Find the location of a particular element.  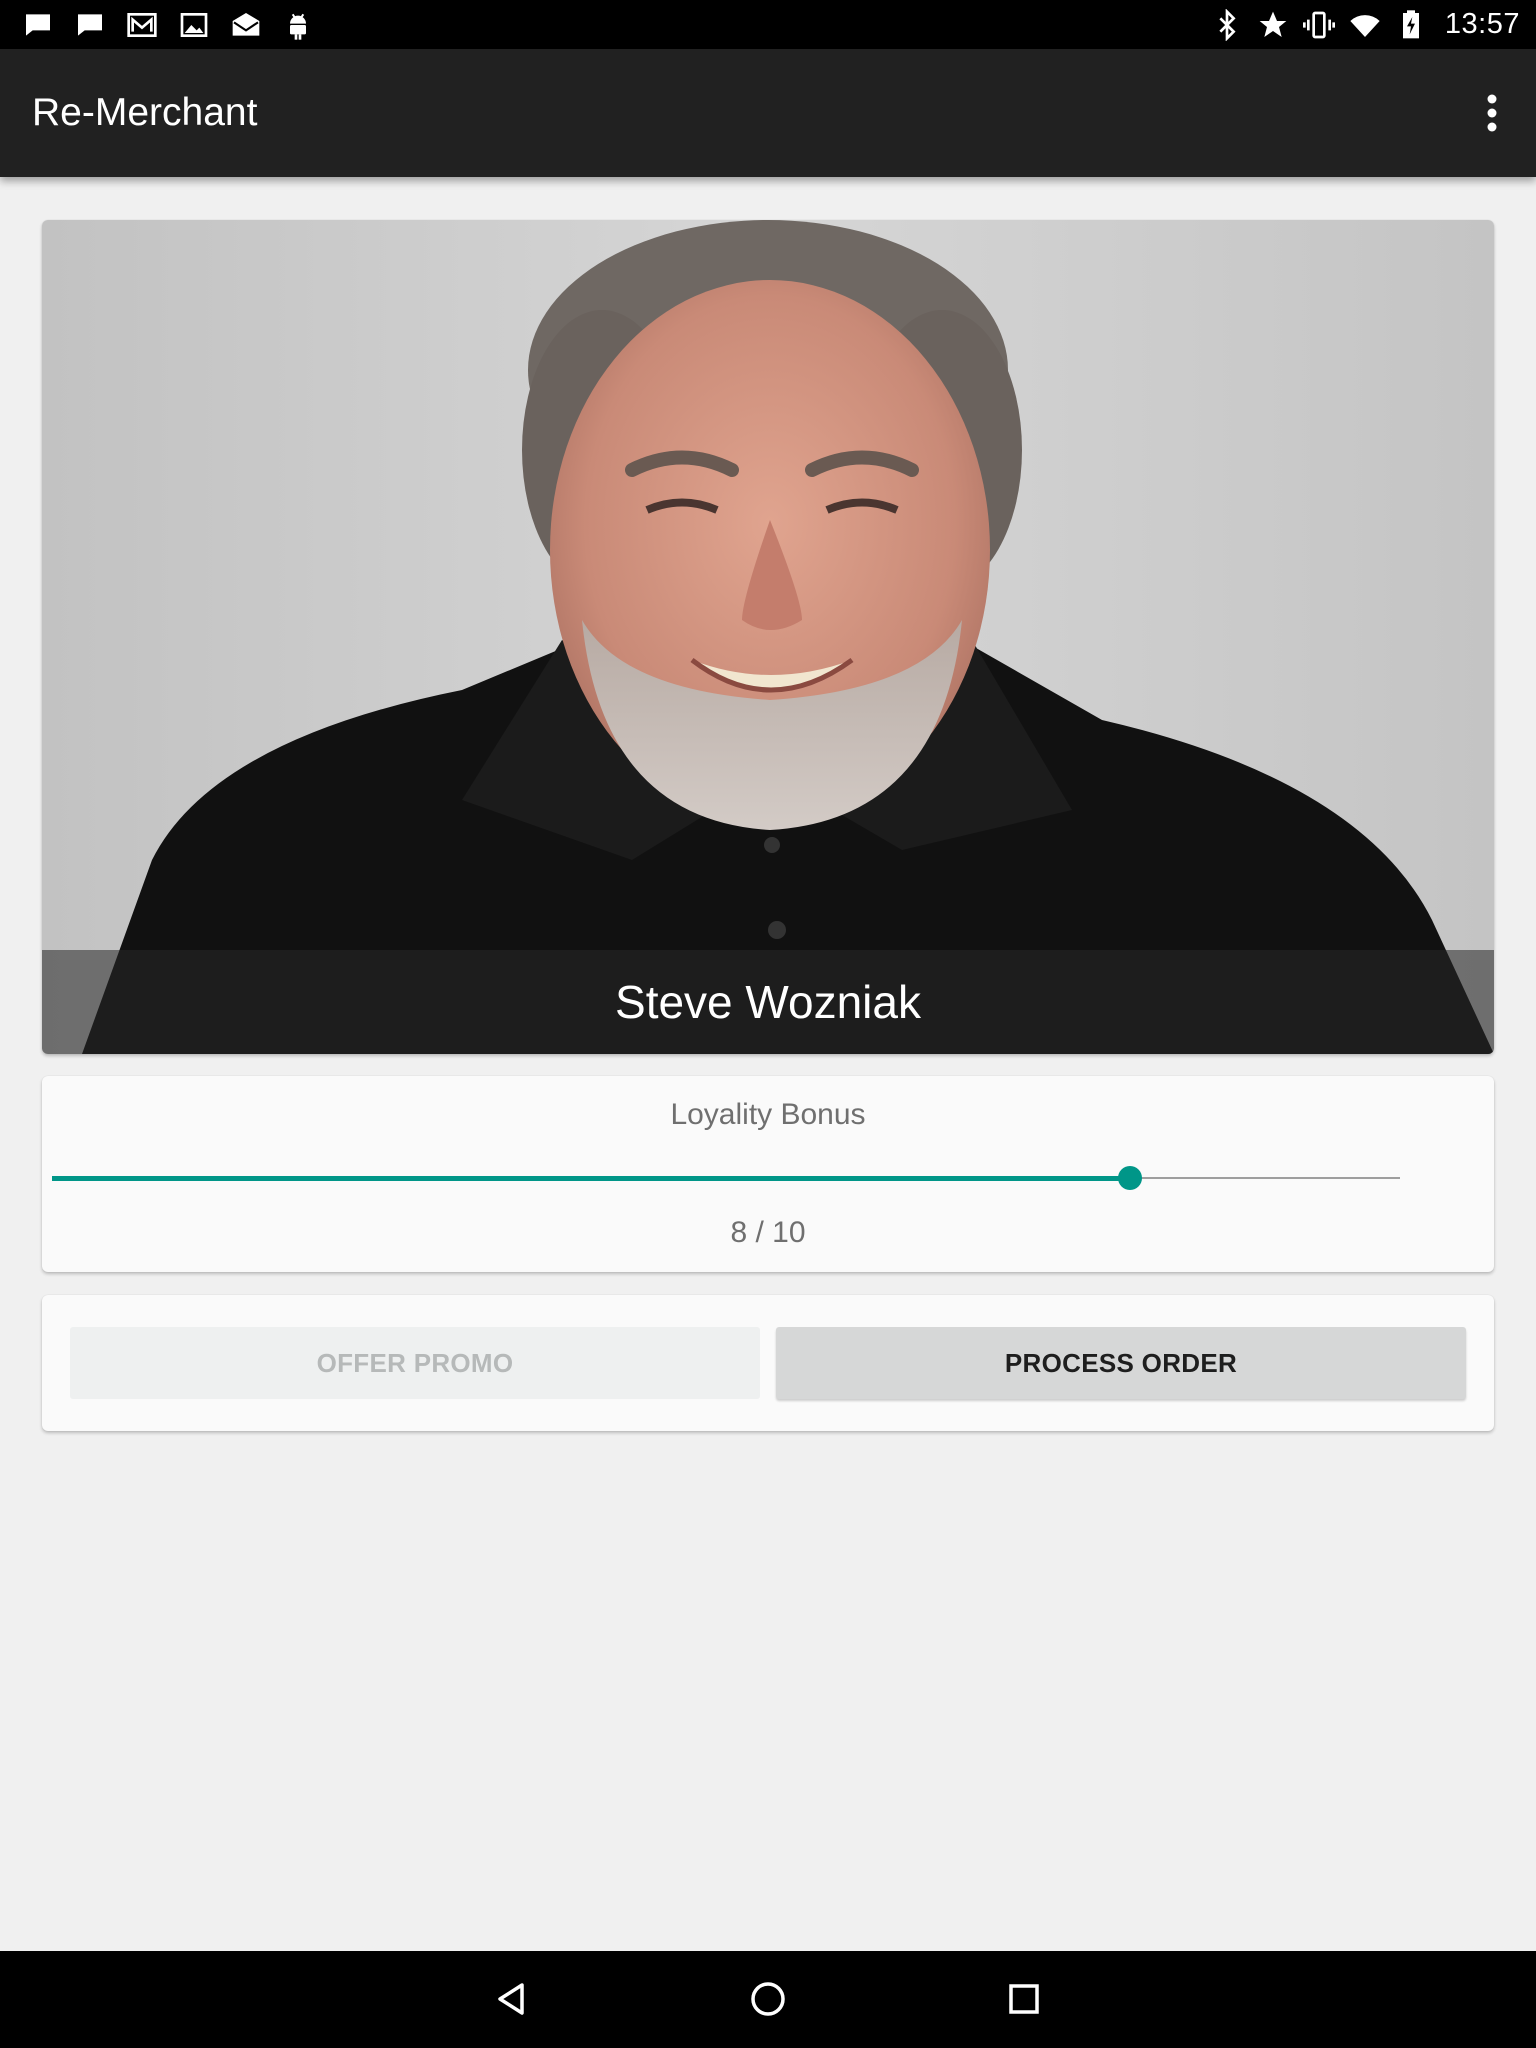

actions-card: OFFER PROMO PROCESS ORDER is located at coordinates (768, 1363).